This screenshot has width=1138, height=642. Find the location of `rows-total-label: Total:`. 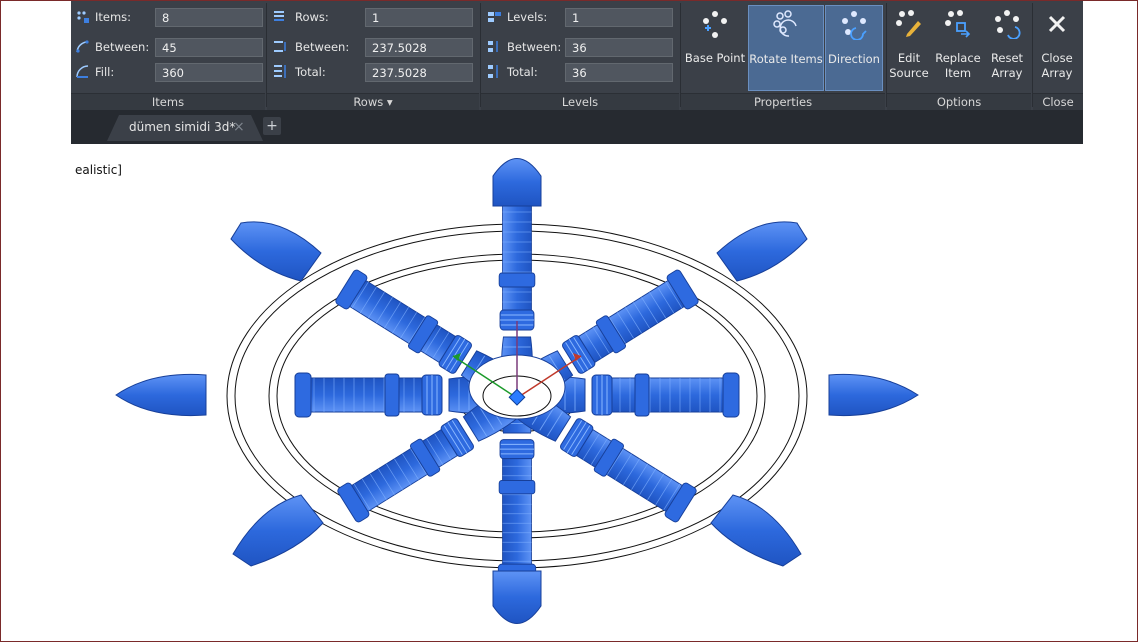

rows-total-label: Total: is located at coordinates (310, 72).